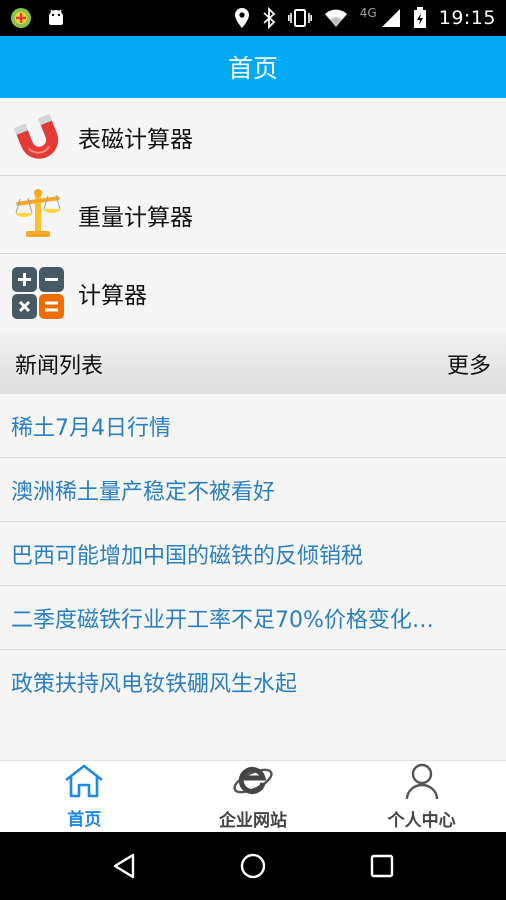  I want to click on news-item-title: 政策扶持风电钕铁硼风生水起, so click(154, 684).